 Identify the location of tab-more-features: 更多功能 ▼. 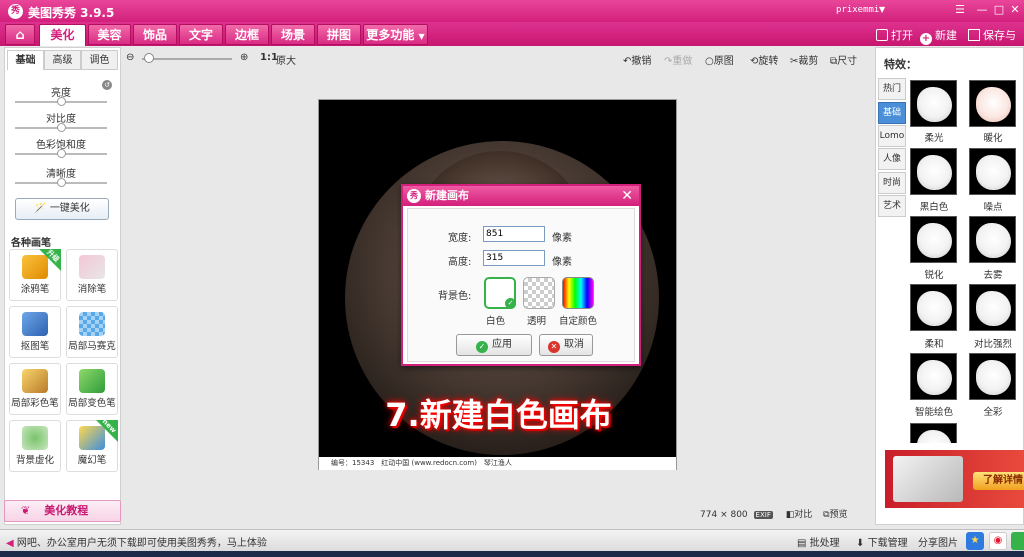
(395, 34).